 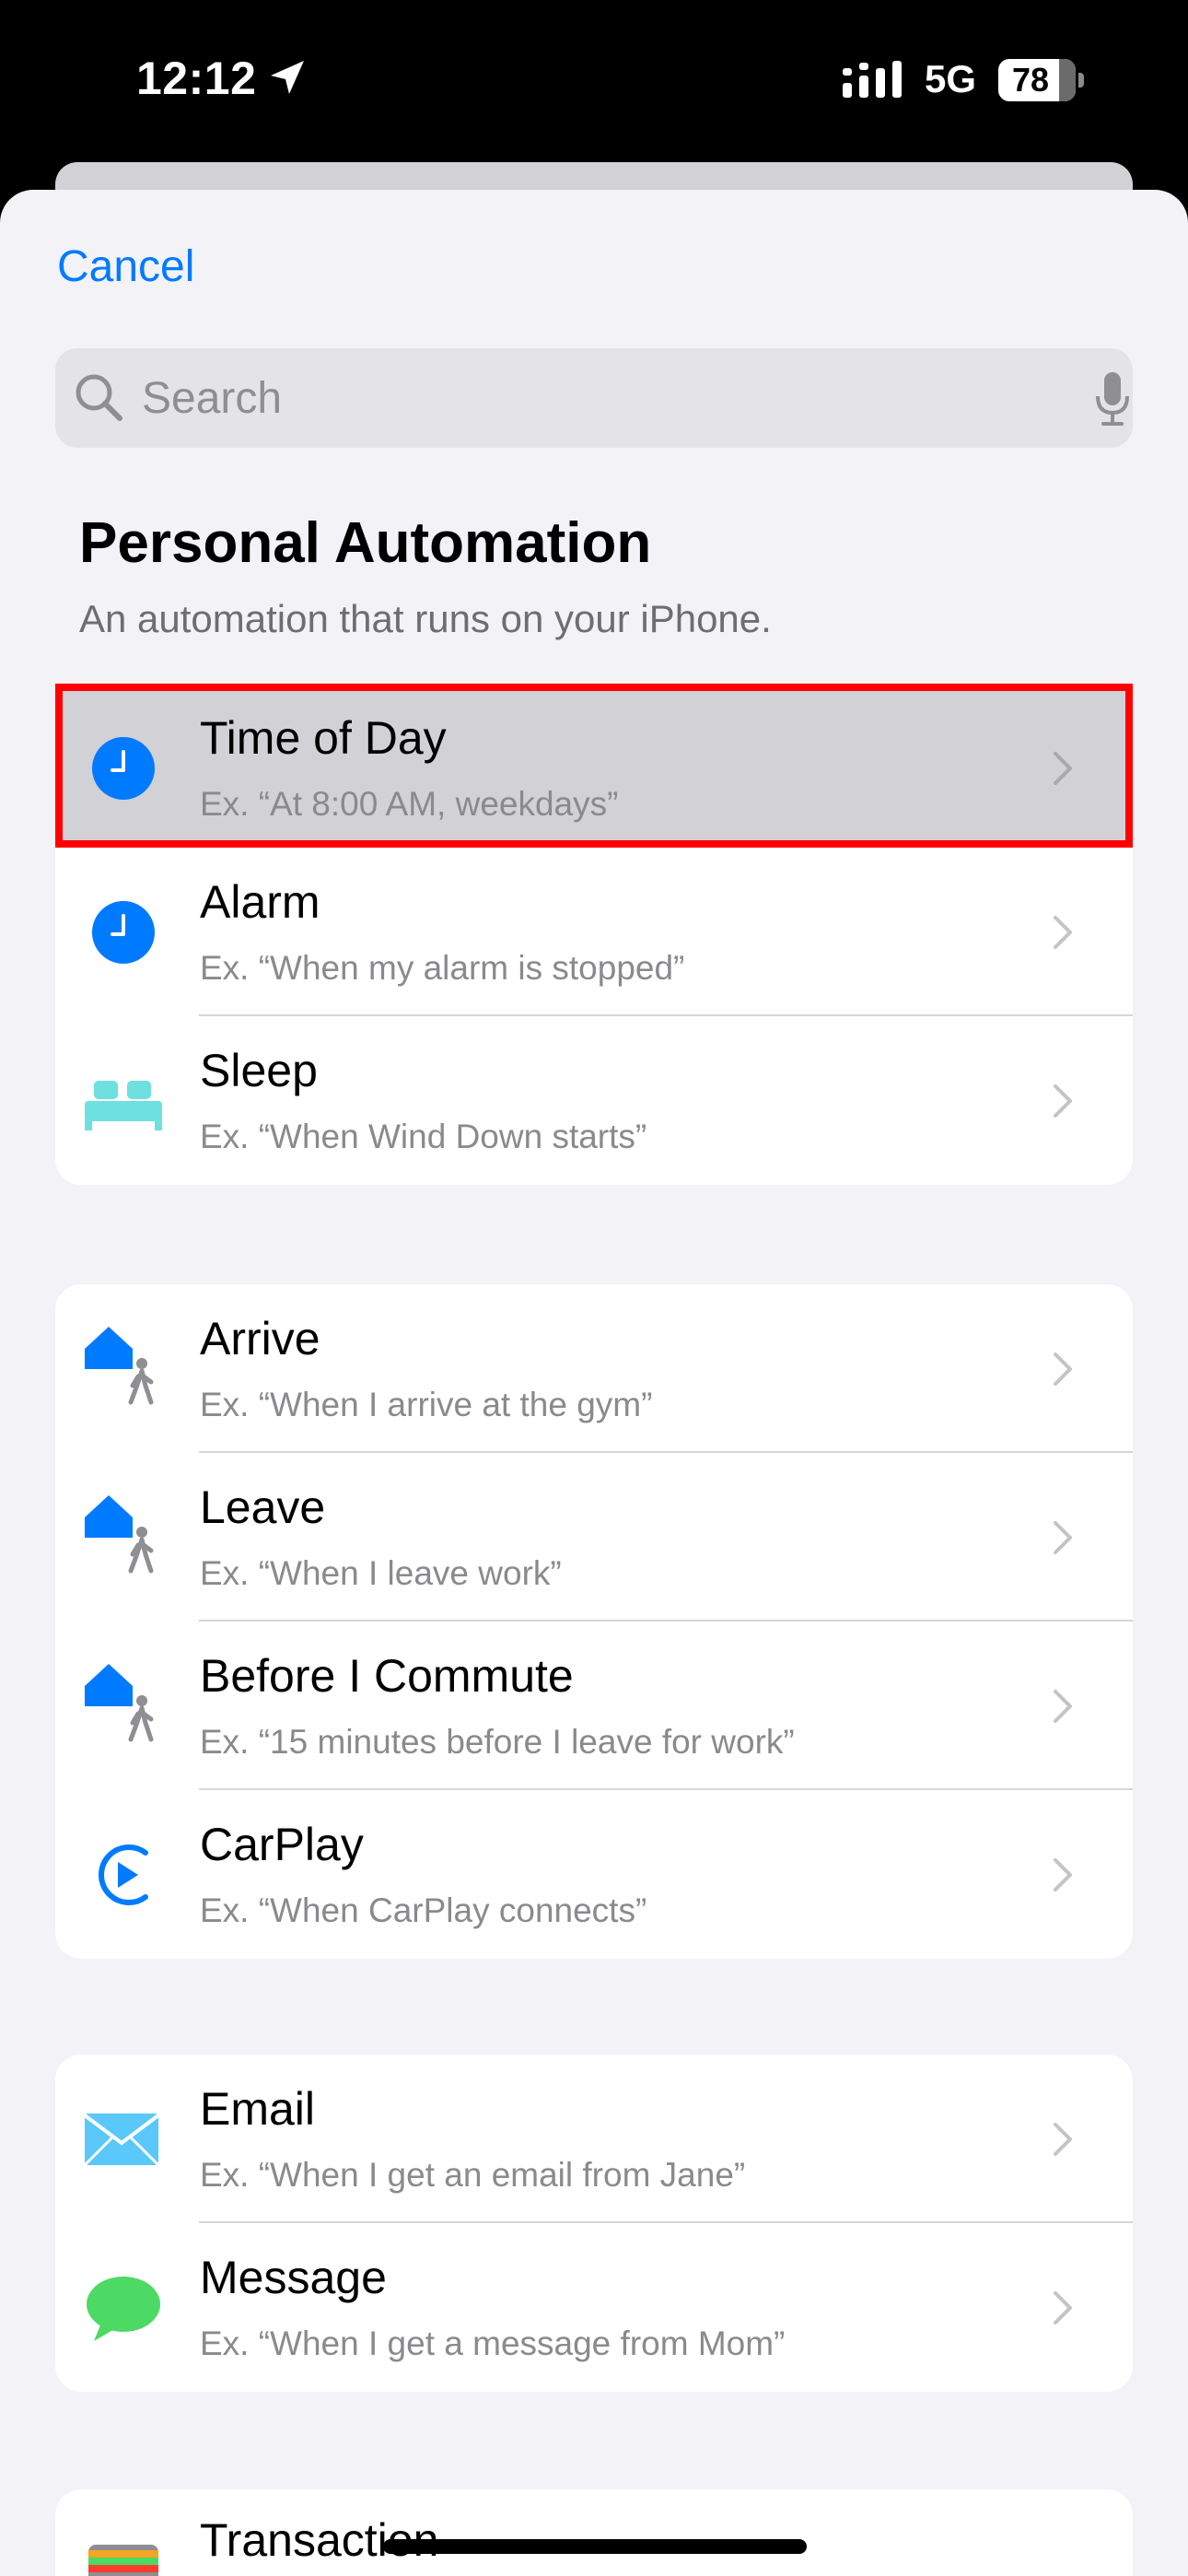 I want to click on battery-icon: 78, so click(x=1041, y=80).